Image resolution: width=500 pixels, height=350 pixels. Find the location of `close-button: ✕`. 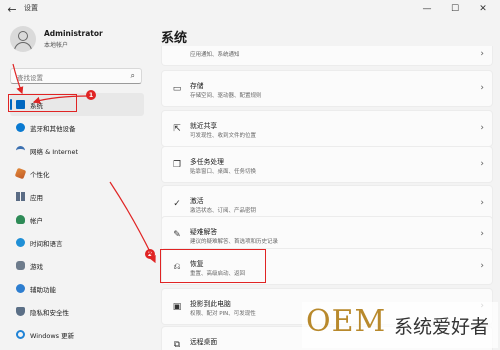

close-button: ✕ is located at coordinates (483, 9).